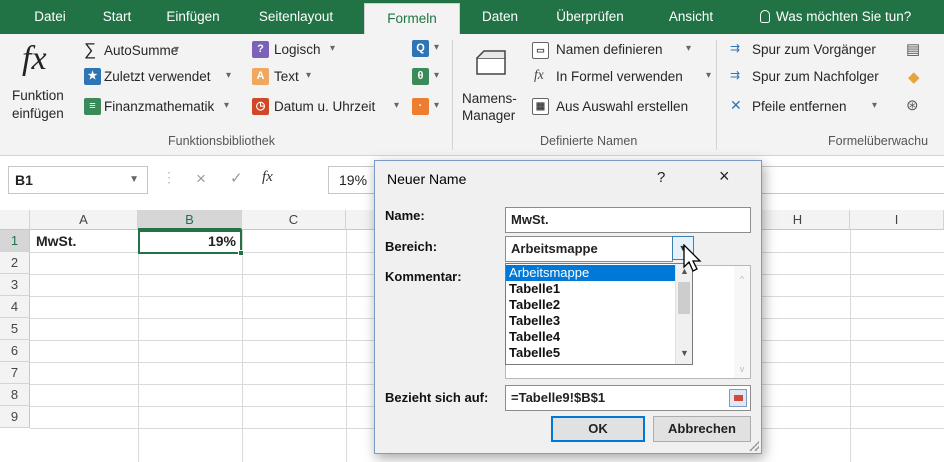 This screenshot has width=944, height=462. What do you see at coordinates (913, 49) in the screenshot?
I see `show-formulas-icon: ▤` at bounding box center [913, 49].